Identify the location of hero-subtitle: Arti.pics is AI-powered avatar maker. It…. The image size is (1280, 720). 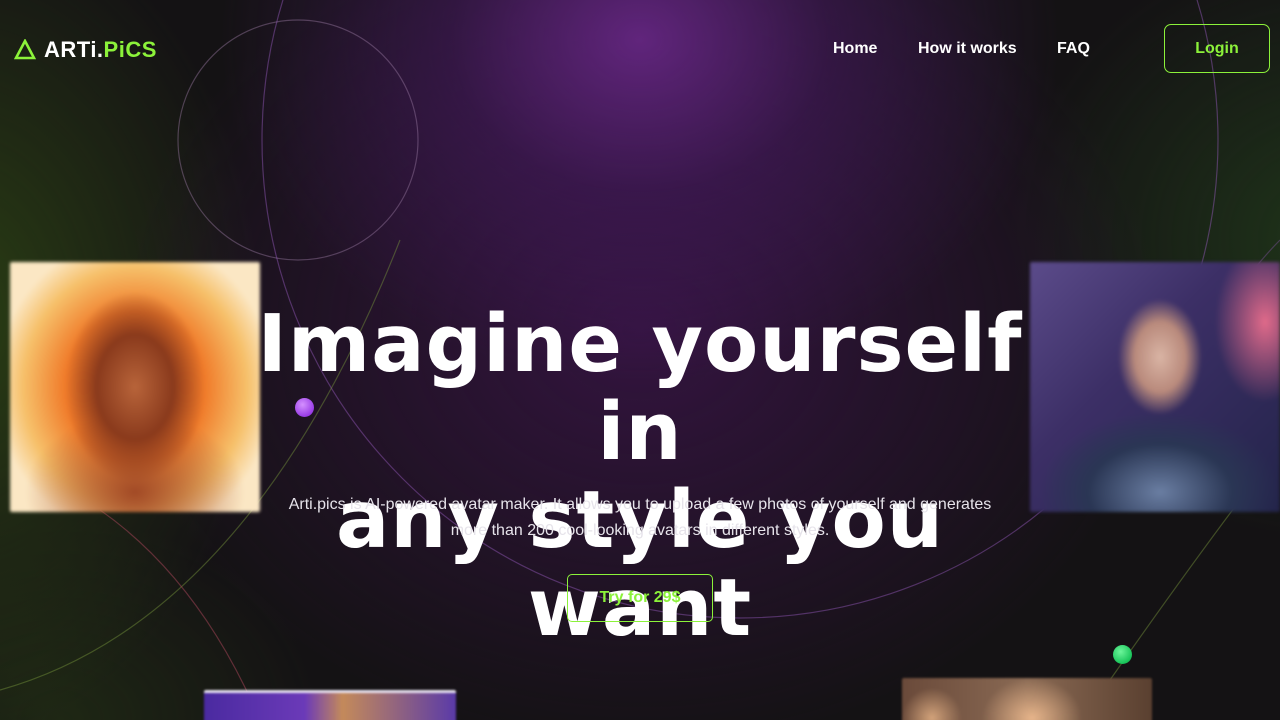
(640, 518).